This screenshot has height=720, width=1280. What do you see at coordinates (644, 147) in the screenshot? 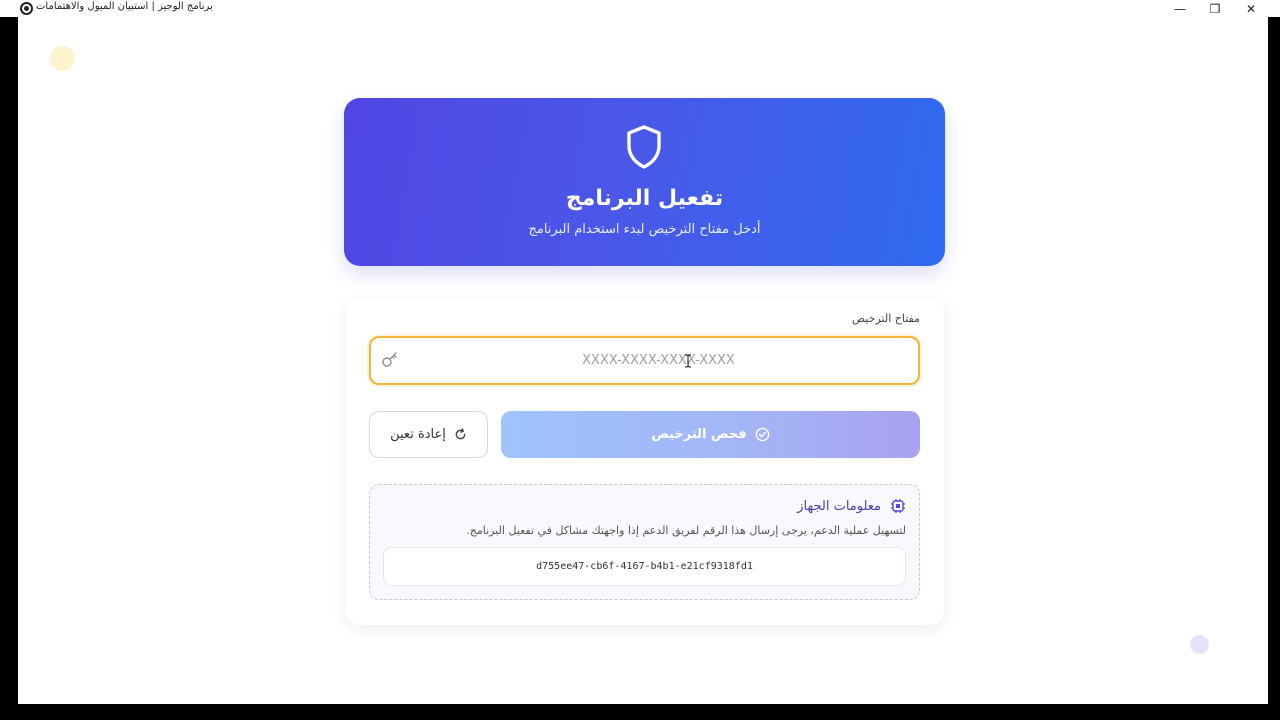
I see `shield-icon` at bounding box center [644, 147].